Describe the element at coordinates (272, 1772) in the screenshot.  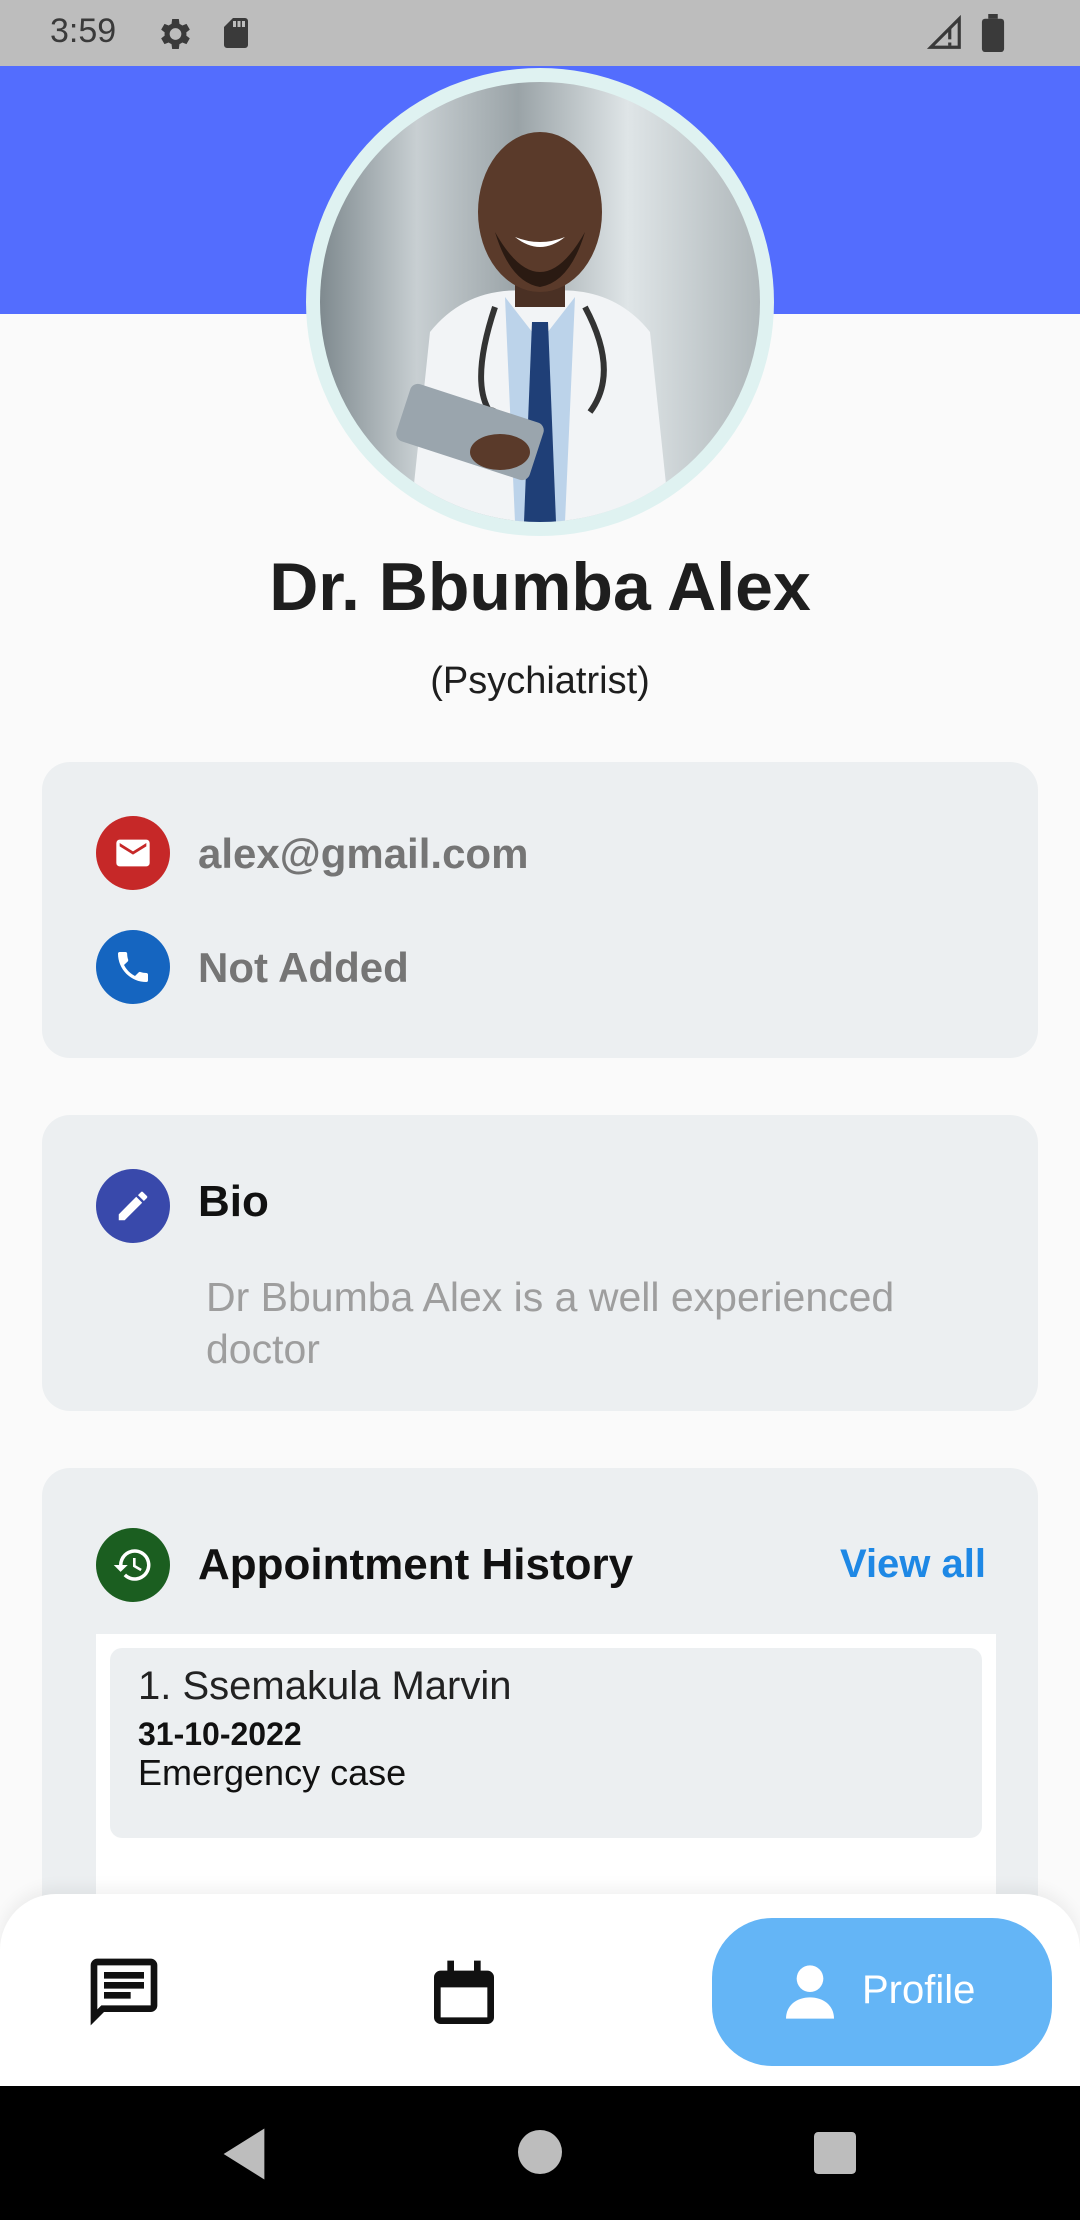
I see `appointment-type: Emergency case` at that location.